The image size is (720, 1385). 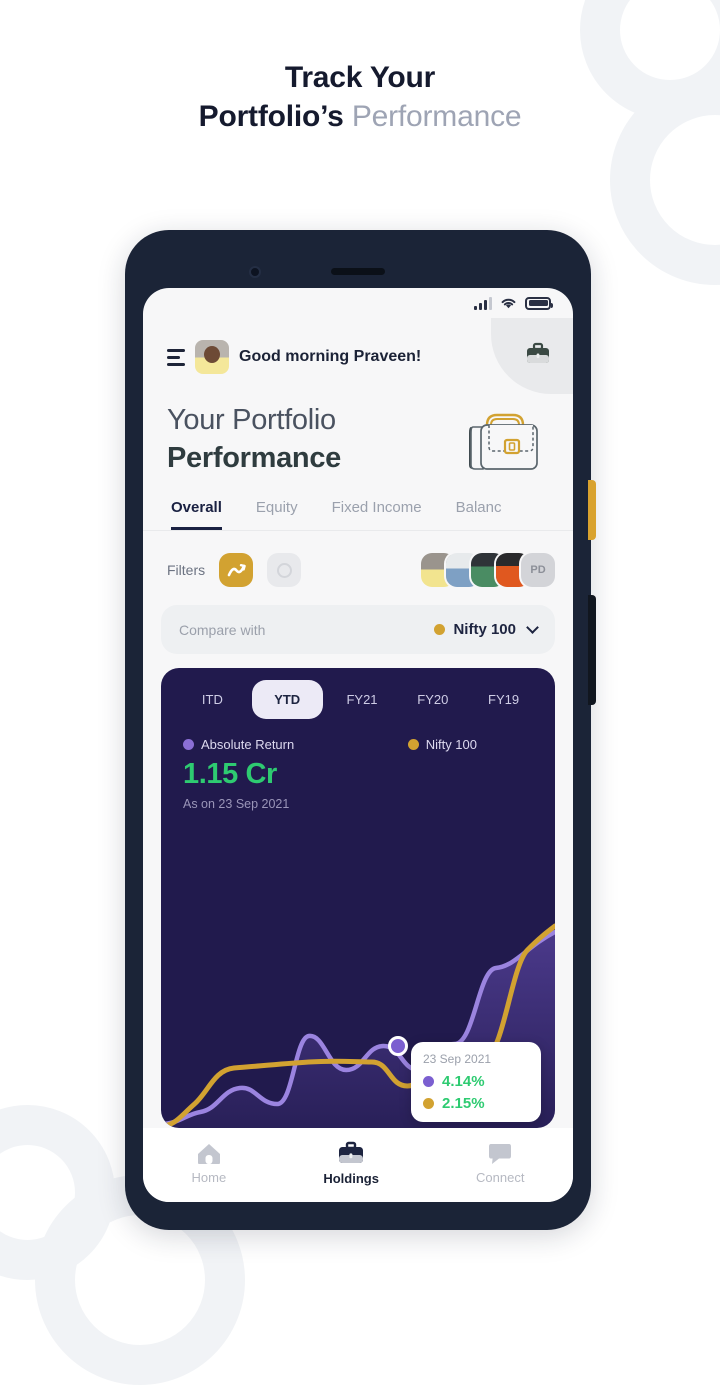 What do you see at coordinates (186, 570) in the screenshot?
I see `filters-label: Filters` at bounding box center [186, 570].